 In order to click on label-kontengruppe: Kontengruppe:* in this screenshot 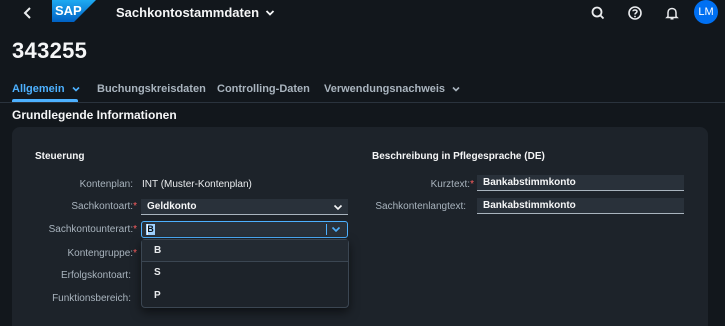, I will do `click(102, 253)`.